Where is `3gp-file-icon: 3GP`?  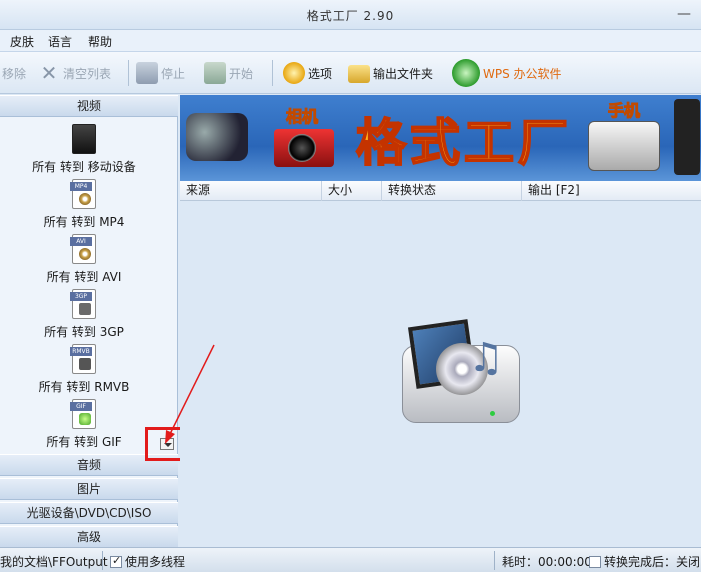
3gp-file-icon: 3GP is located at coordinates (83, 304).